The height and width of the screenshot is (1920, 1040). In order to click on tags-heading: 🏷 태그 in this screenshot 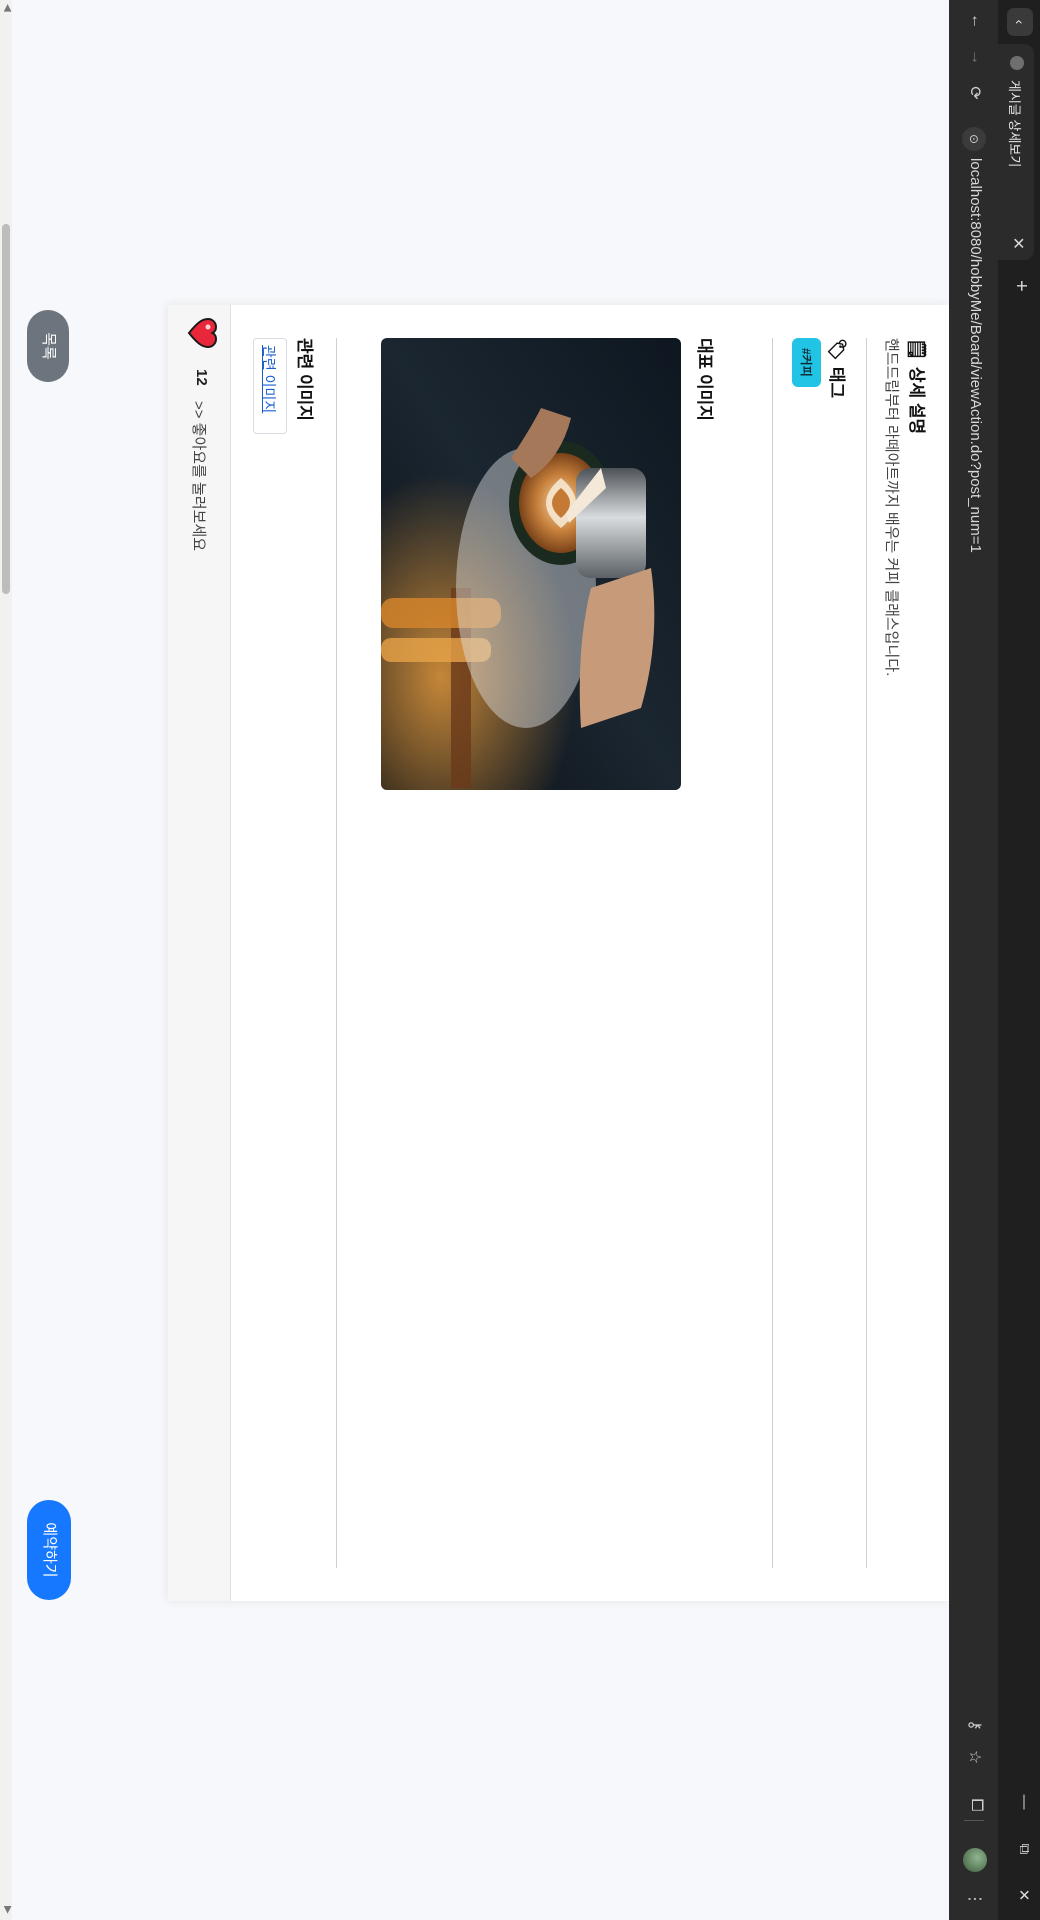, I will do `click(838, 368)`.